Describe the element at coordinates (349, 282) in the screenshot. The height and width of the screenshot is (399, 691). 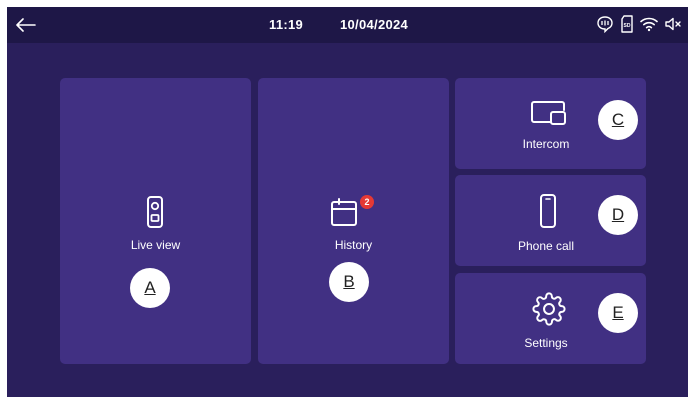
I see `marker-b: B` at that location.